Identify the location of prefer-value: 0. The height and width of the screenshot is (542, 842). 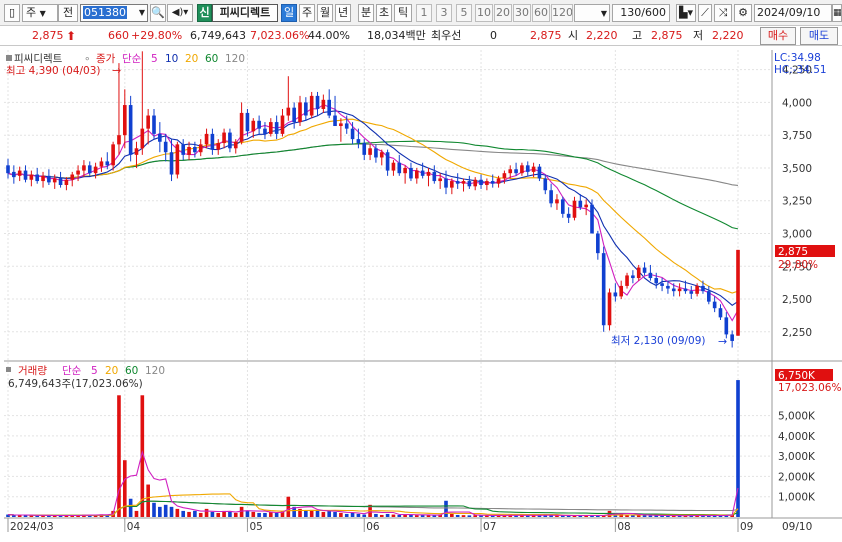
(493, 35).